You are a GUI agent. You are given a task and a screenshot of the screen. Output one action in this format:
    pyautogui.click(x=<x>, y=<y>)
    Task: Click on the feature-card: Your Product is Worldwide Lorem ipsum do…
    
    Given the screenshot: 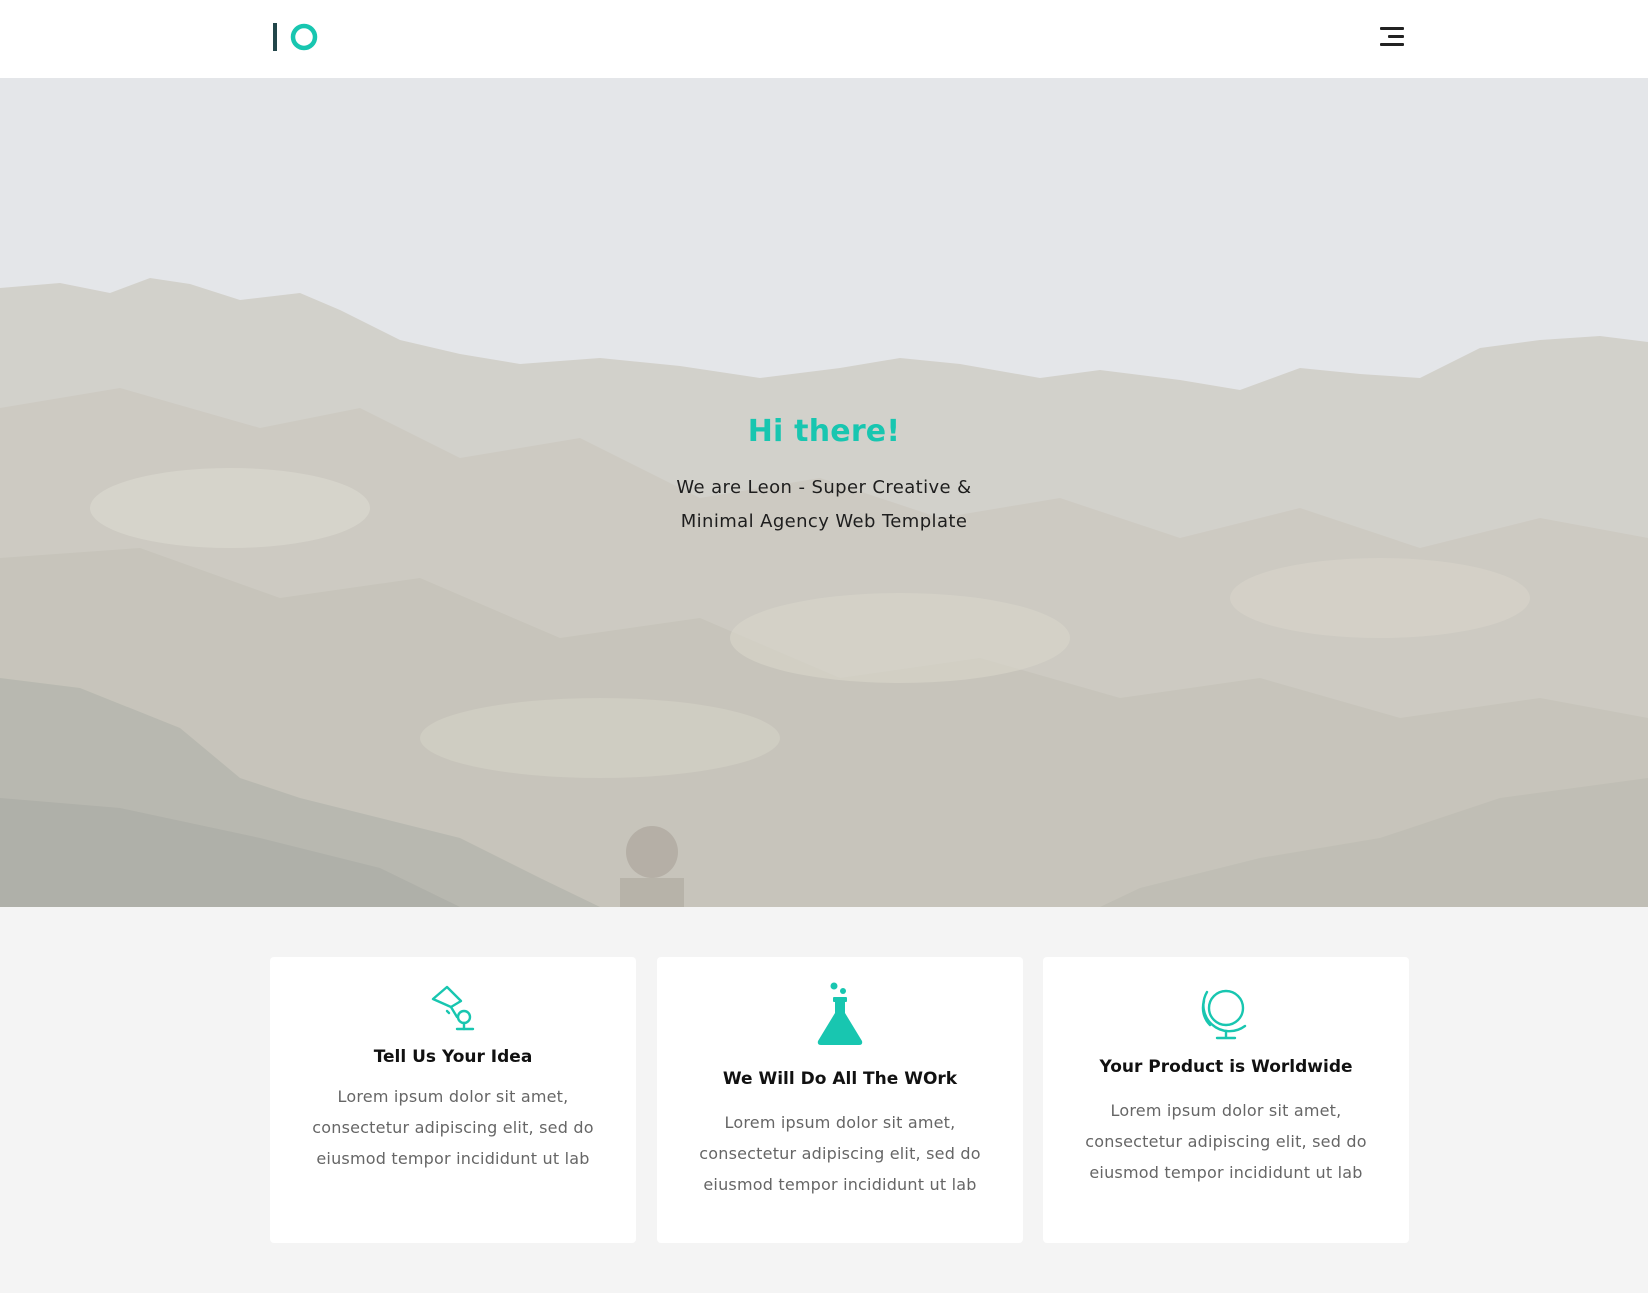 What is the action you would take?
    pyautogui.click(x=1226, y=1100)
    